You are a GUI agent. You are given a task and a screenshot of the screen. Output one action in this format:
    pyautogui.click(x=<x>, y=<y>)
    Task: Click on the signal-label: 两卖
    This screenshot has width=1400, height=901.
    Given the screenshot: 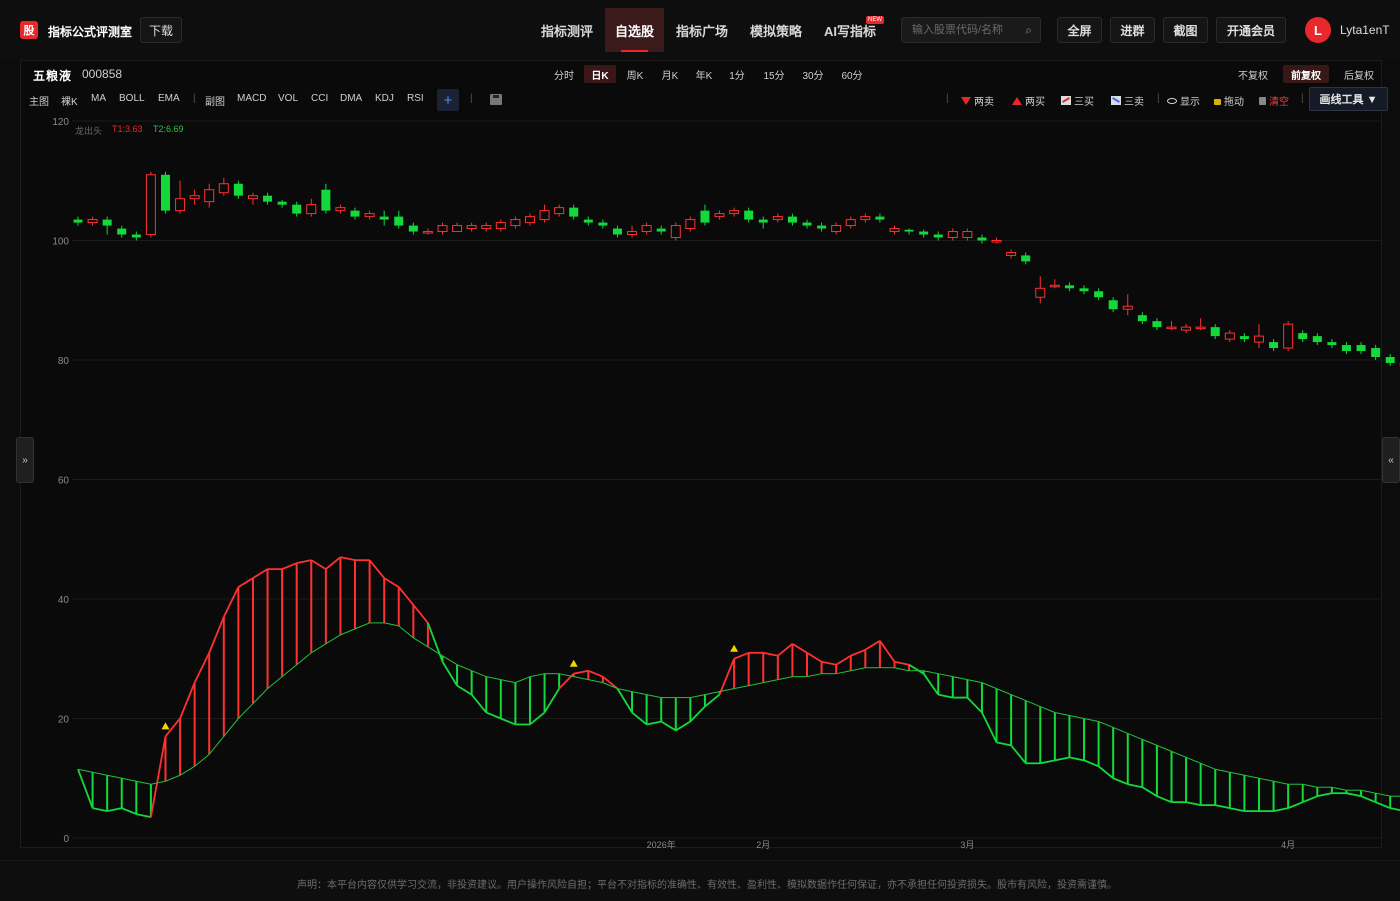 What is the action you would take?
    pyautogui.click(x=984, y=102)
    